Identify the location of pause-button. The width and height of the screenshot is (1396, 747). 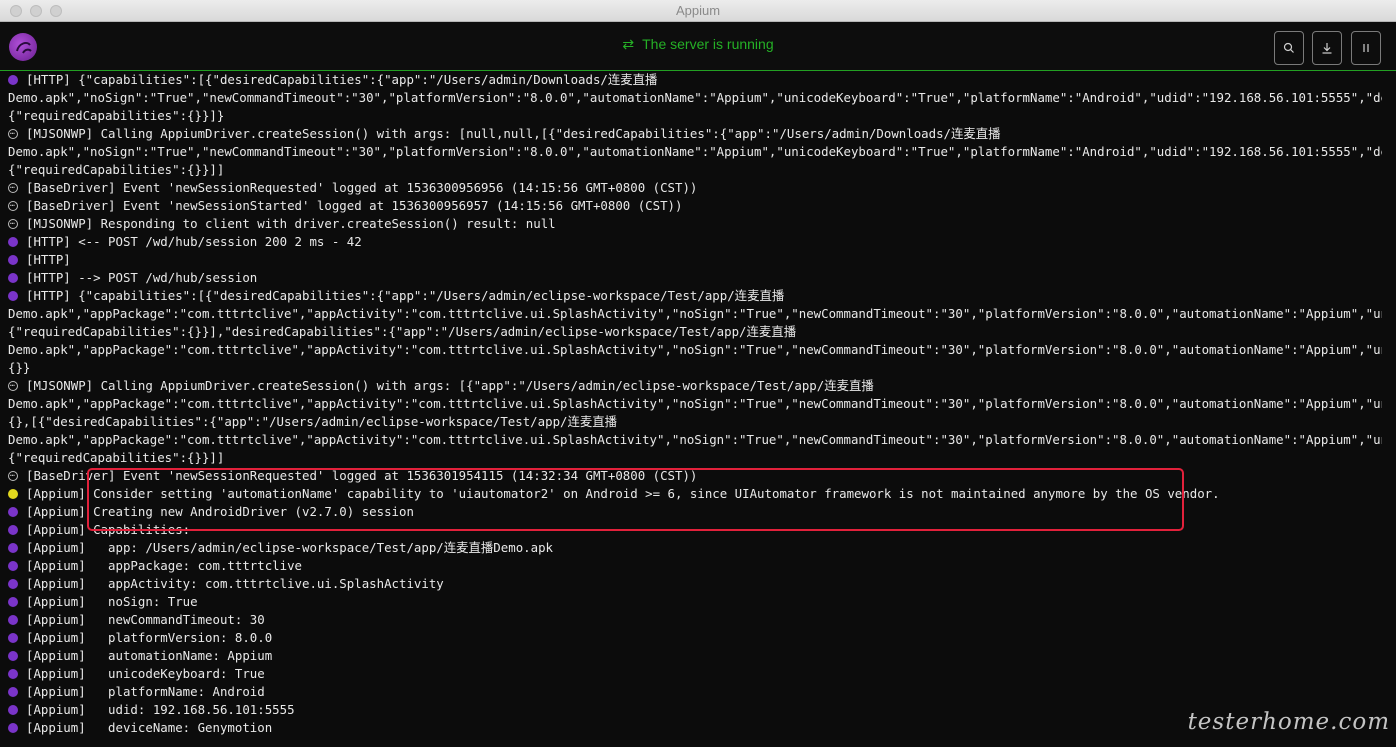
(1366, 48).